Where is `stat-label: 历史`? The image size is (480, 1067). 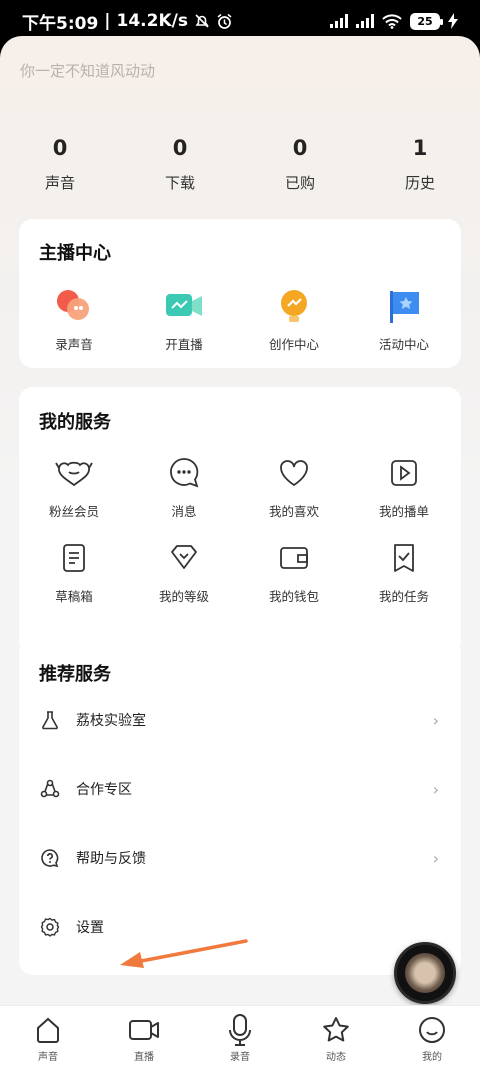
stat-label: 历史 is located at coordinates (419, 183).